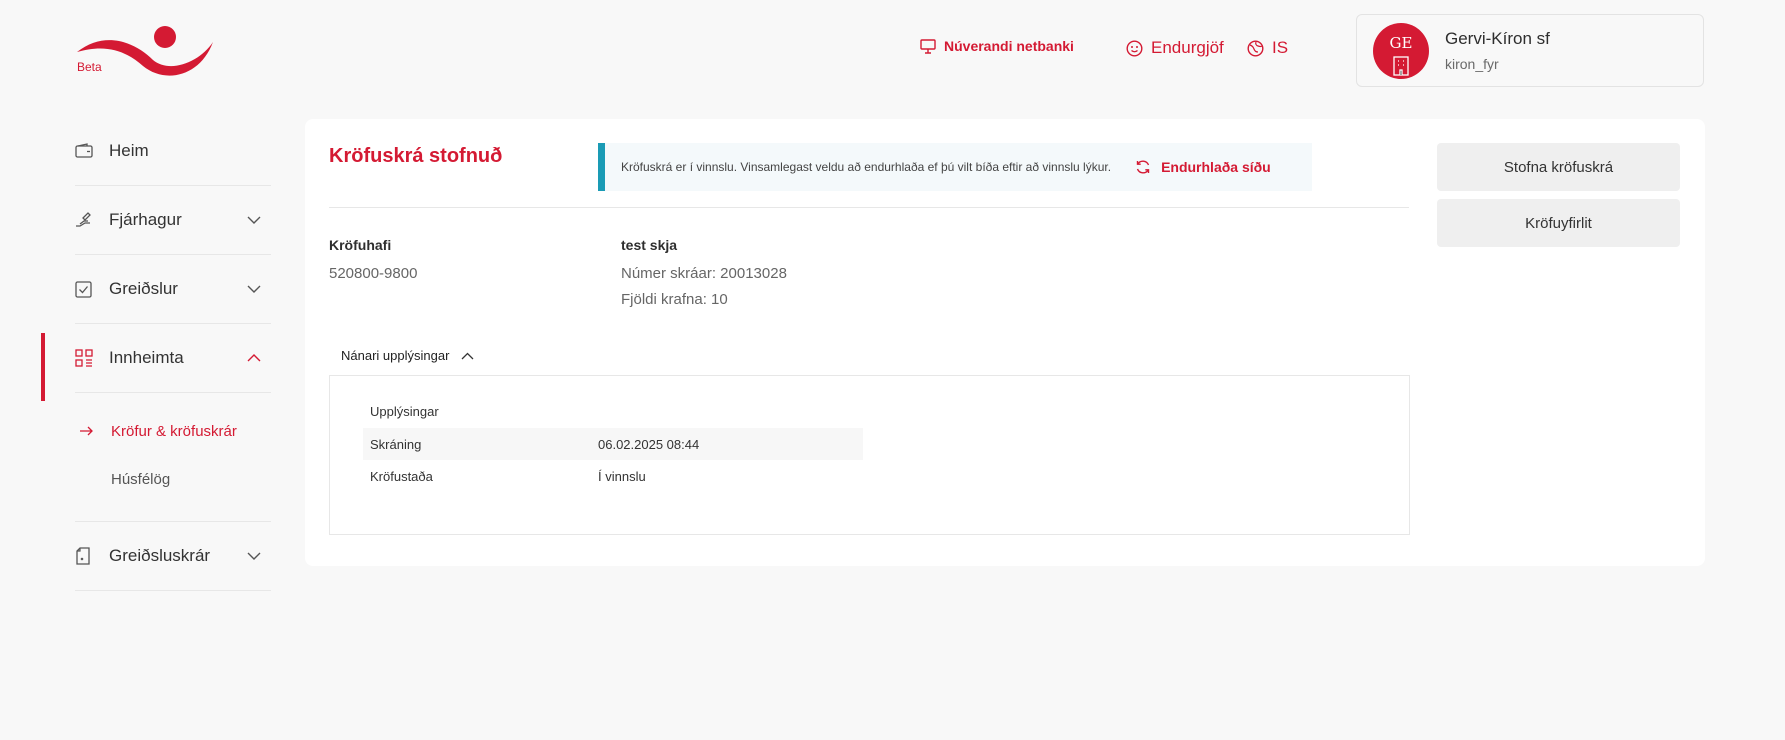 The width and height of the screenshot is (1785, 740). What do you see at coordinates (1267, 48) in the screenshot?
I see `language-switcher: IS` at bounding box center [1267, 48].